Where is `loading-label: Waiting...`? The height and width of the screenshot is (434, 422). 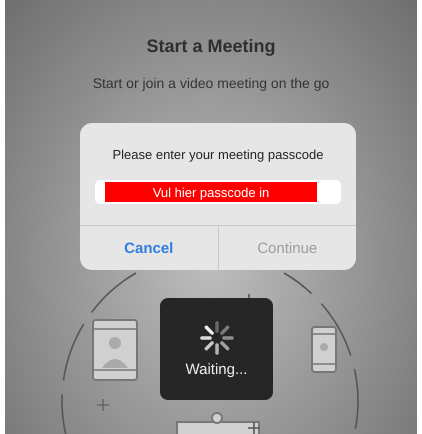
loading-label: Waiting... is located at coordinates (217, 369).